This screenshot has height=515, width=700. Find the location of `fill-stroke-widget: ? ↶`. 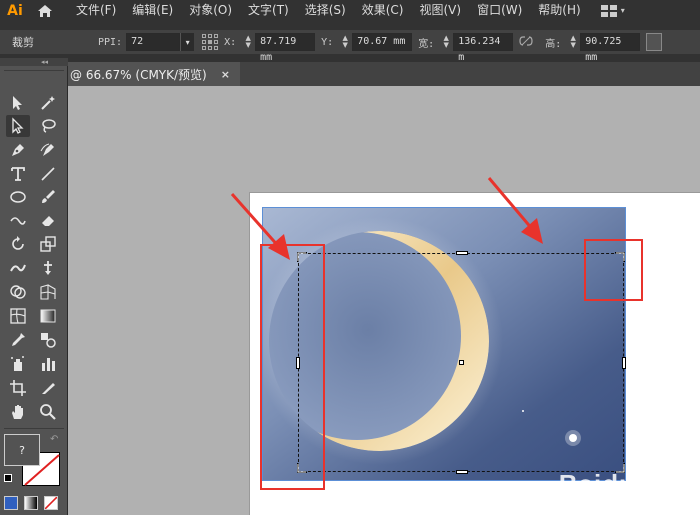

fill-stroke-widget: ? ↶ is located at coordinates (34, 461).